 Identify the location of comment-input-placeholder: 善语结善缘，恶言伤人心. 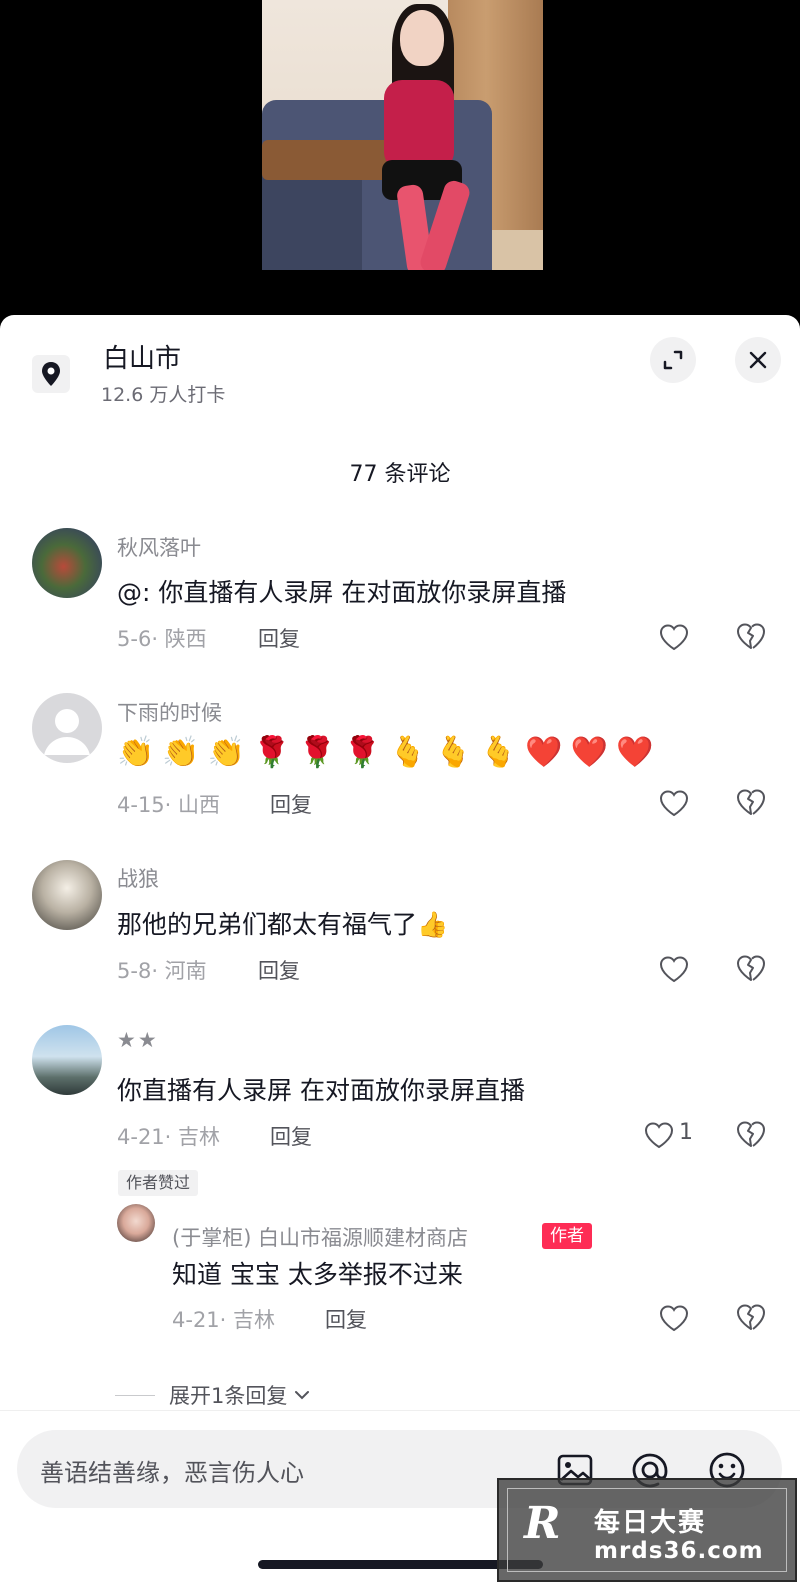
(172, 1473).